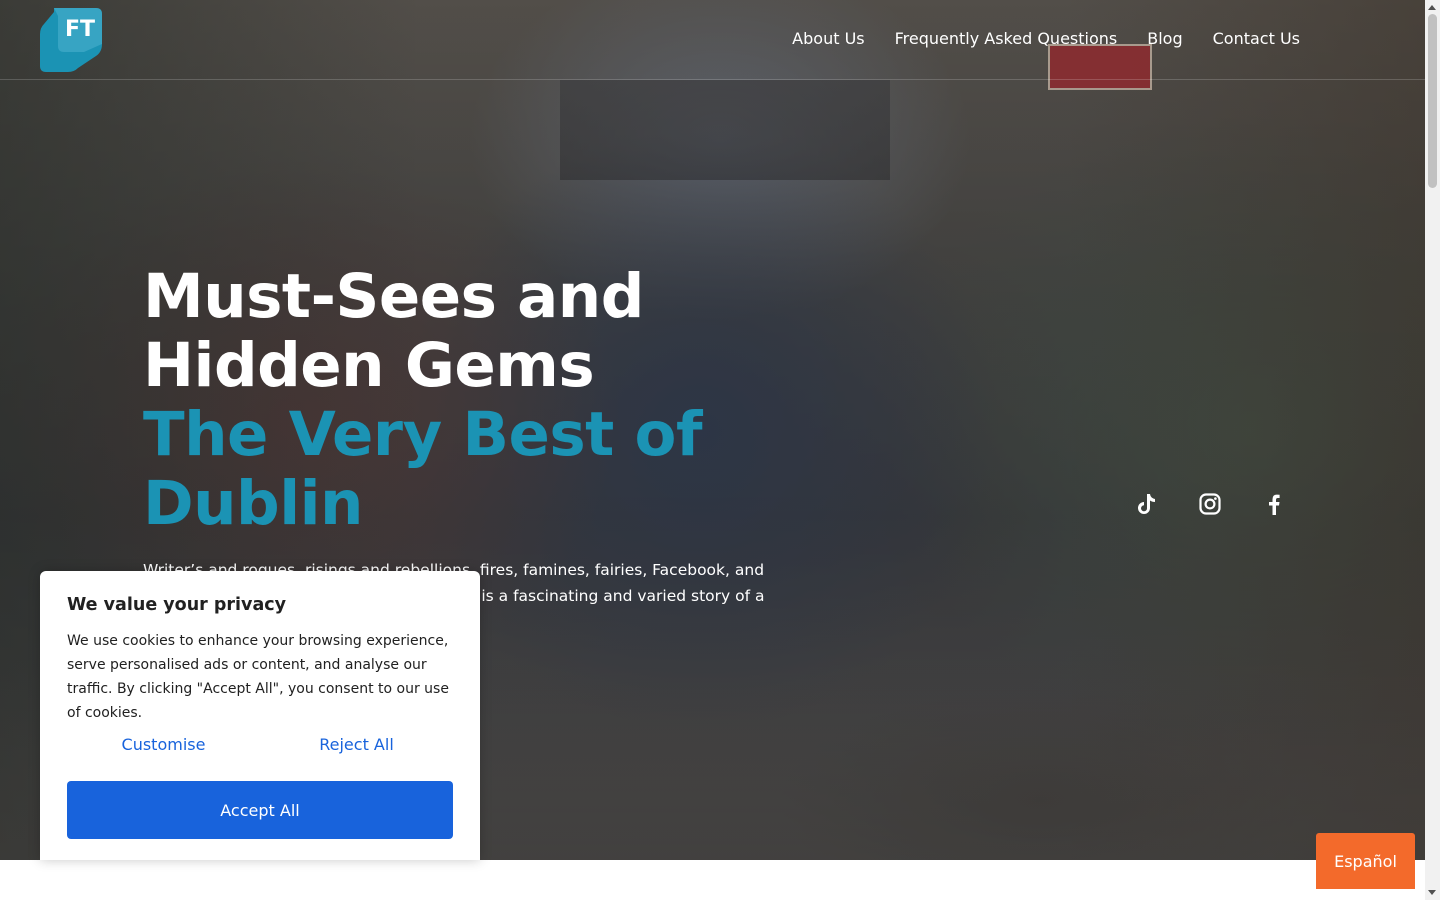  Describe the element at coordinates (423, 434) in the screenshot. I see `headline-accent-line-1: The Very Best of` at that location.